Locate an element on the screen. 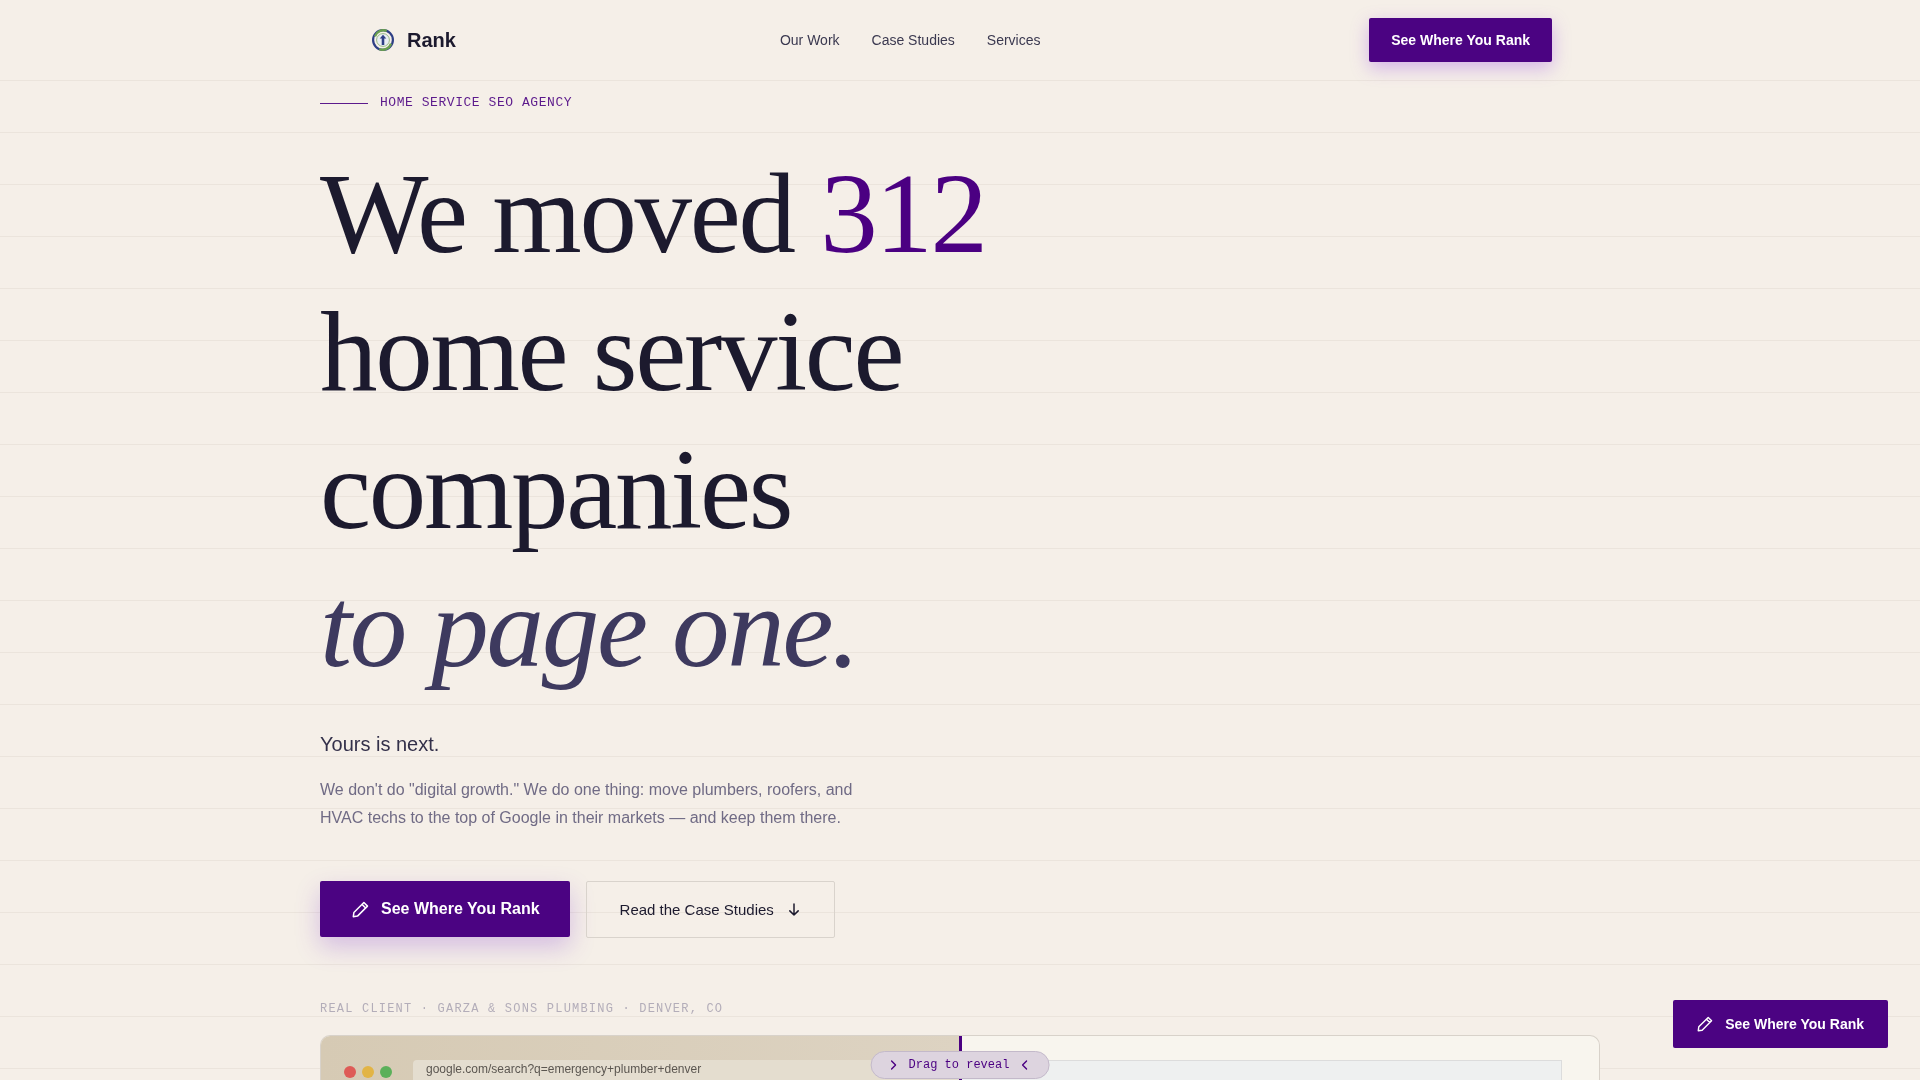 The width and height of the screenshot is (1920, 1080). floating-cta-button: See Where You Rank is located at coordinates (1780, 1024).